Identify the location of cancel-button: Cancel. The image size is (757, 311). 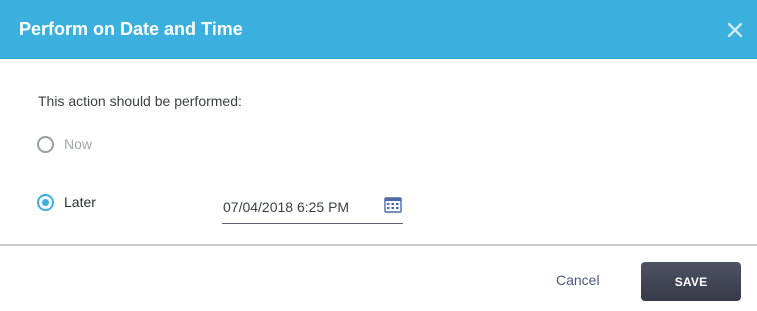
(578, 280).